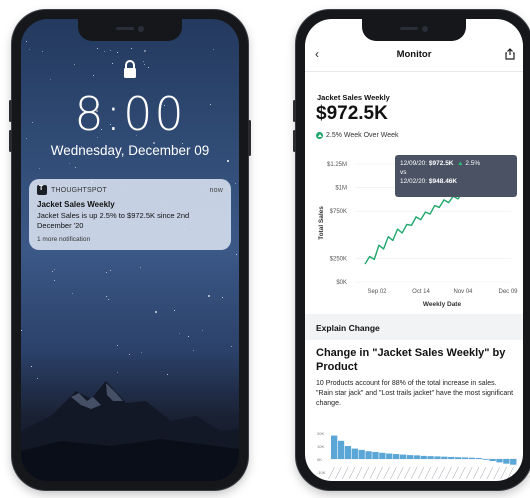 The height and width of the screenshot is (498, 530). Describe the element at coordinates (10, 141) in the screenshot. I see `volume-down-button` at that location.